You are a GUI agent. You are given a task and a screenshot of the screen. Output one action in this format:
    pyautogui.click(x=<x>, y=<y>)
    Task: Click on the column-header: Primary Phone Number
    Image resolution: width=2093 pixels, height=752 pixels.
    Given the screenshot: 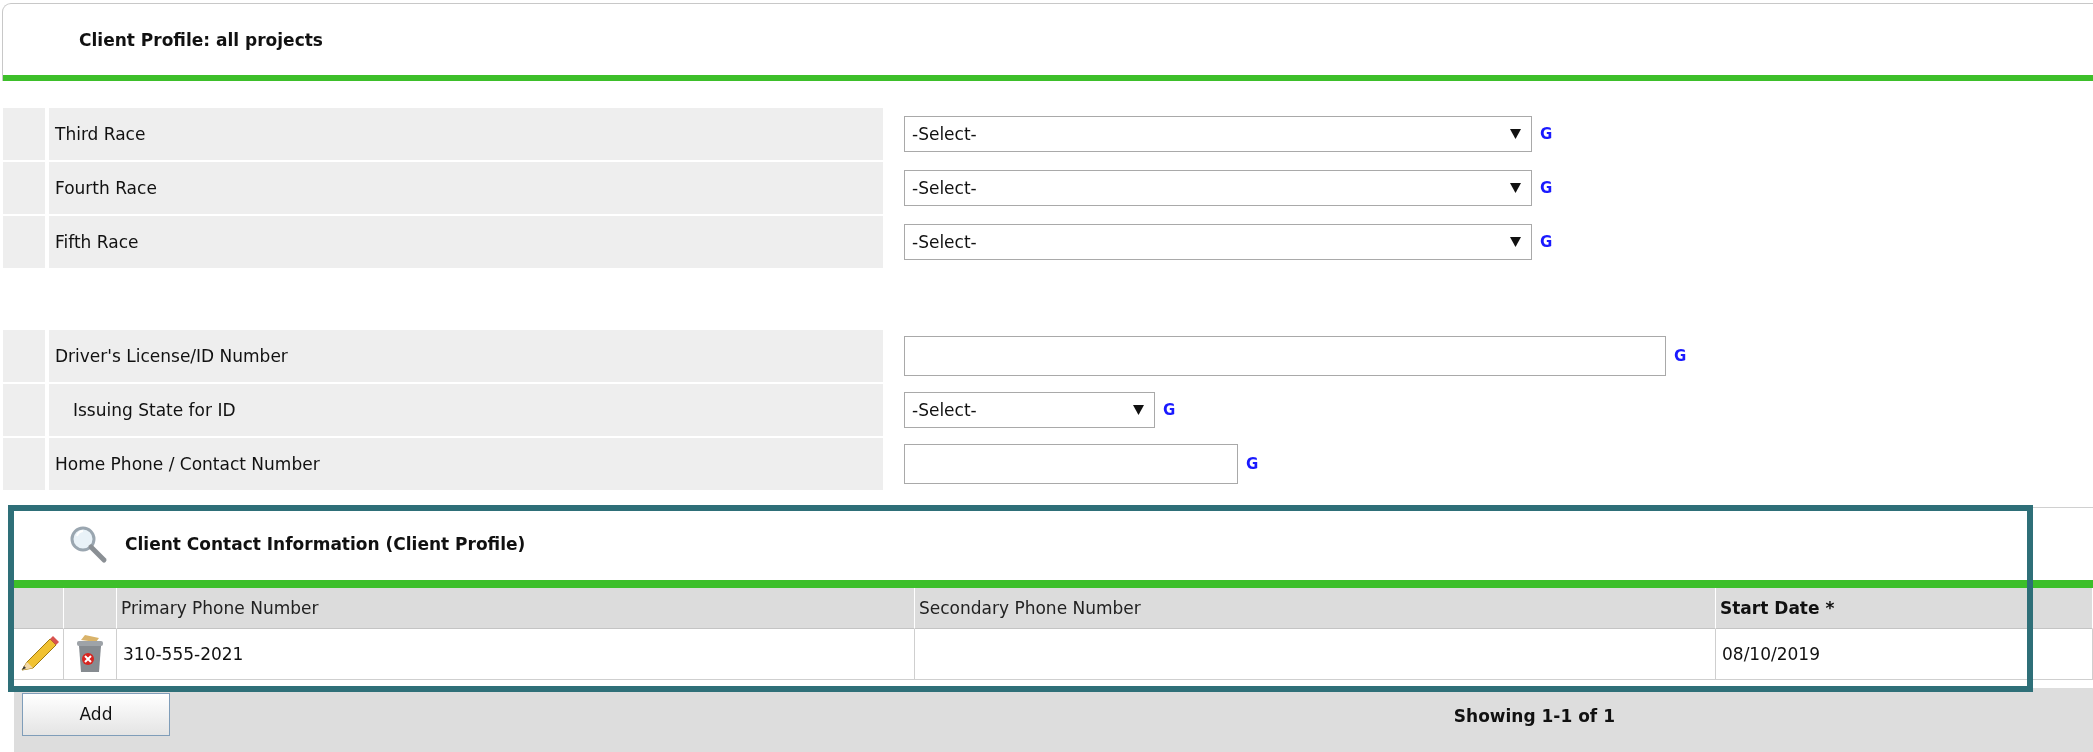 What is the action you would take?
    pyautogui.click(x=516, y=608)
    